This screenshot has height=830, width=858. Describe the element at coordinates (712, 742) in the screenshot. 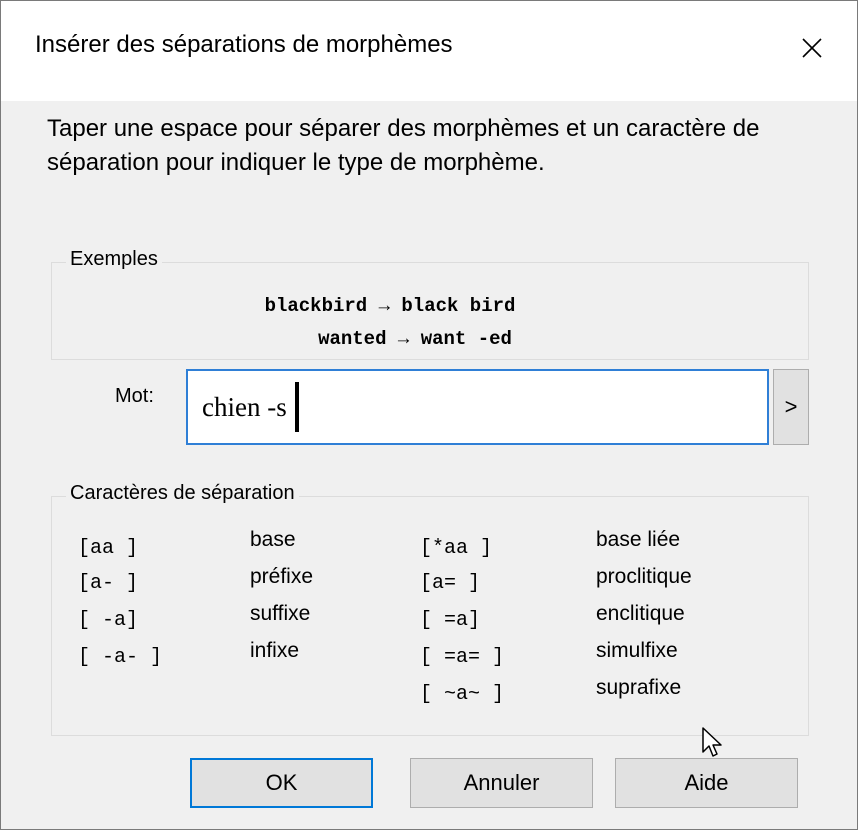

I see `mouse-pointer-icon` at that location.